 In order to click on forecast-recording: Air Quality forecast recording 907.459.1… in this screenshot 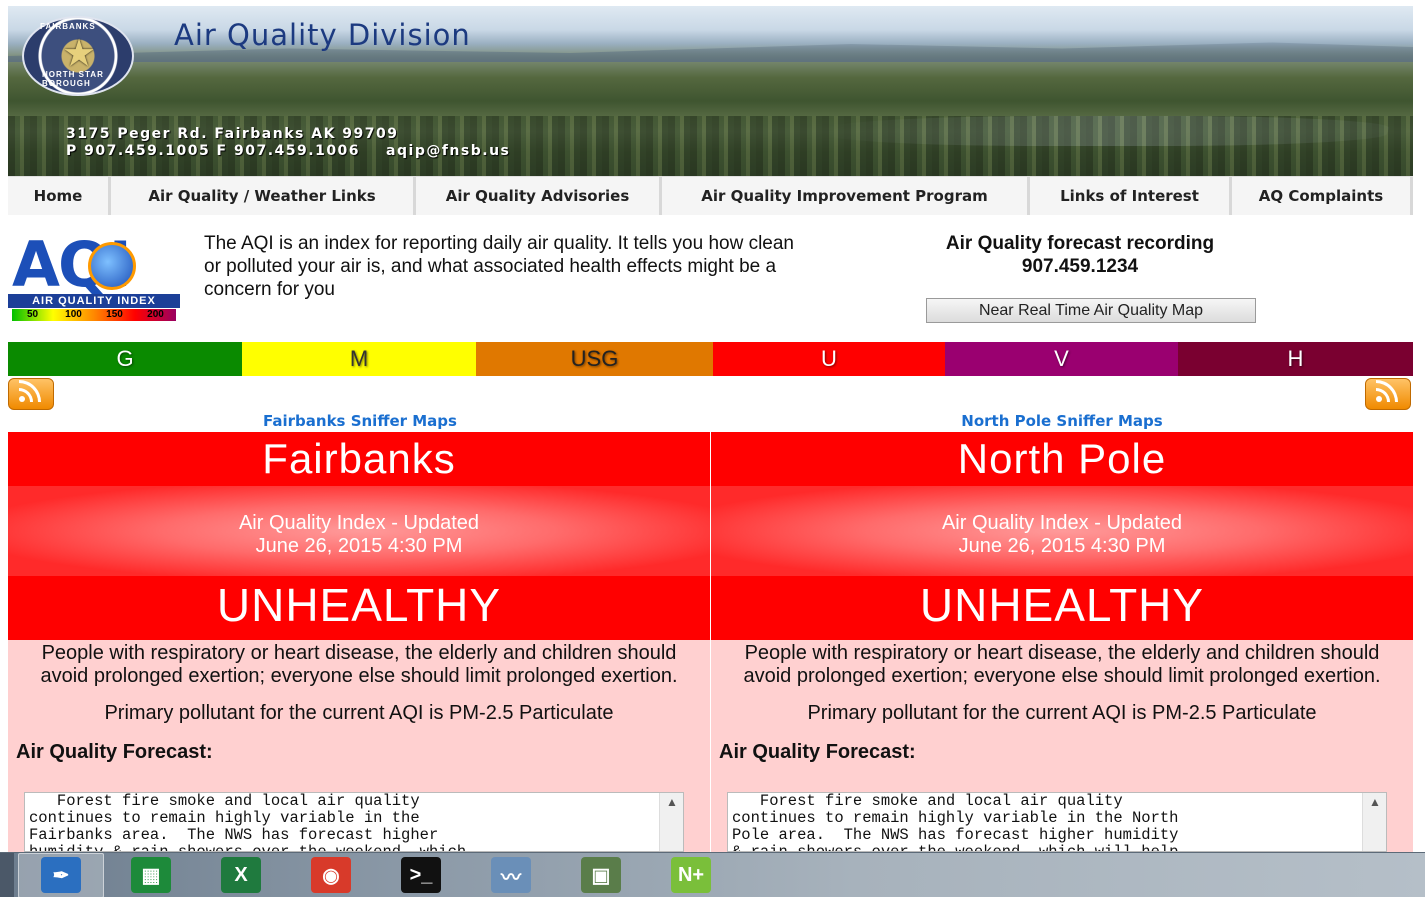, I will do `click(1080, 255)`.